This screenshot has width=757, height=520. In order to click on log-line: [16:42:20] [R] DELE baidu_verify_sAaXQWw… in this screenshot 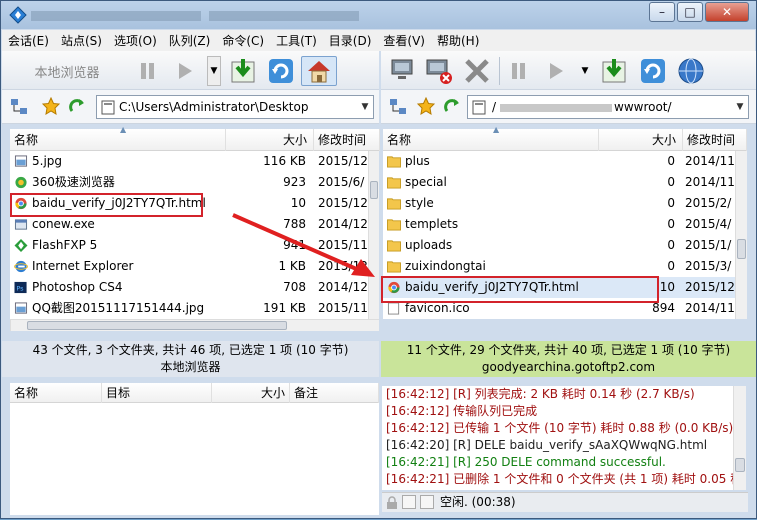, I will do `click(547, 445)`.